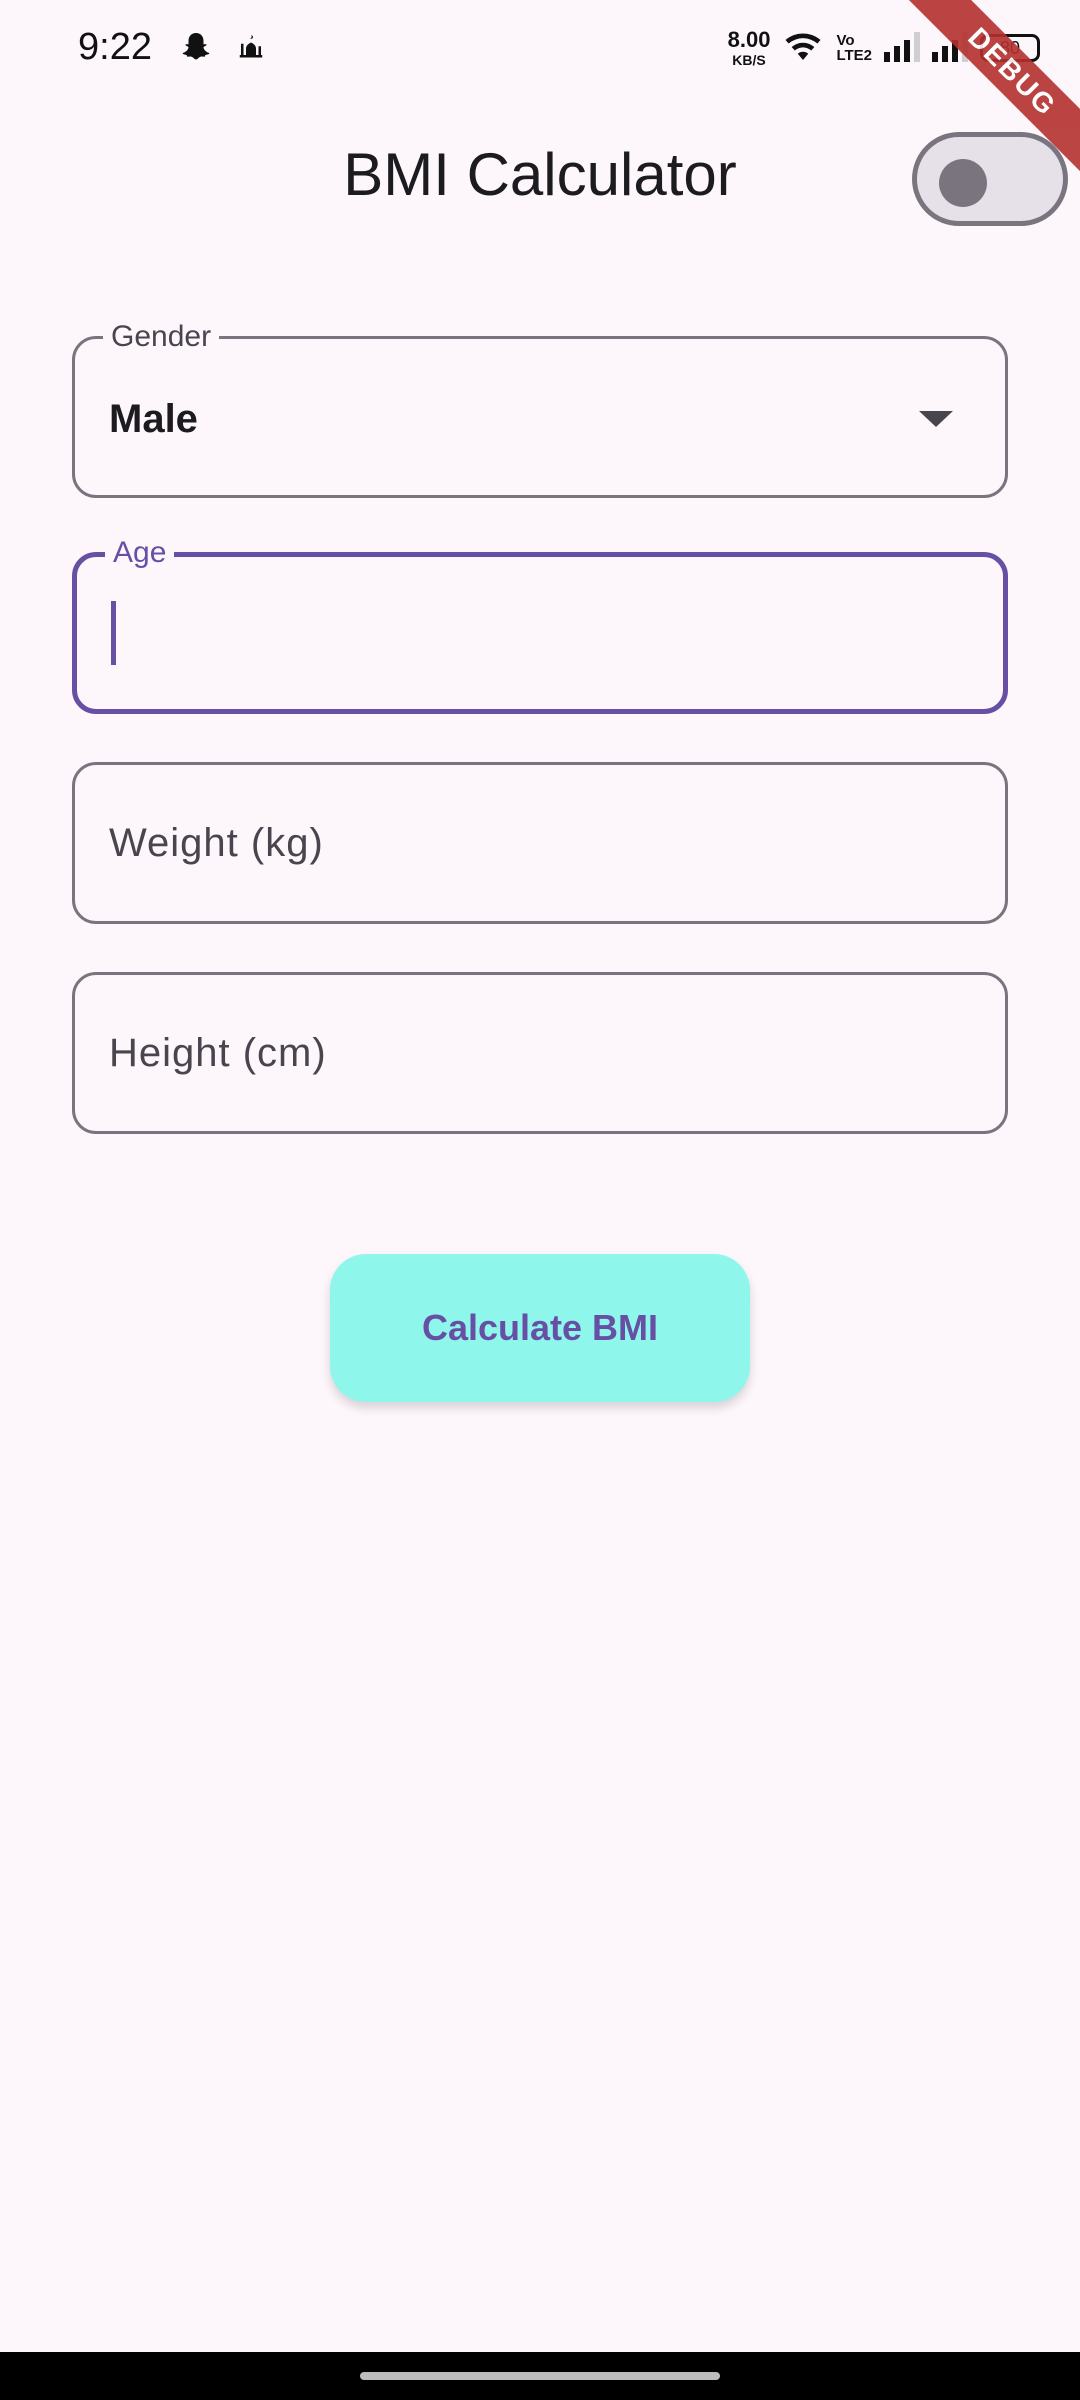  I want to click on volte-top: Vo, so click(845, 40).